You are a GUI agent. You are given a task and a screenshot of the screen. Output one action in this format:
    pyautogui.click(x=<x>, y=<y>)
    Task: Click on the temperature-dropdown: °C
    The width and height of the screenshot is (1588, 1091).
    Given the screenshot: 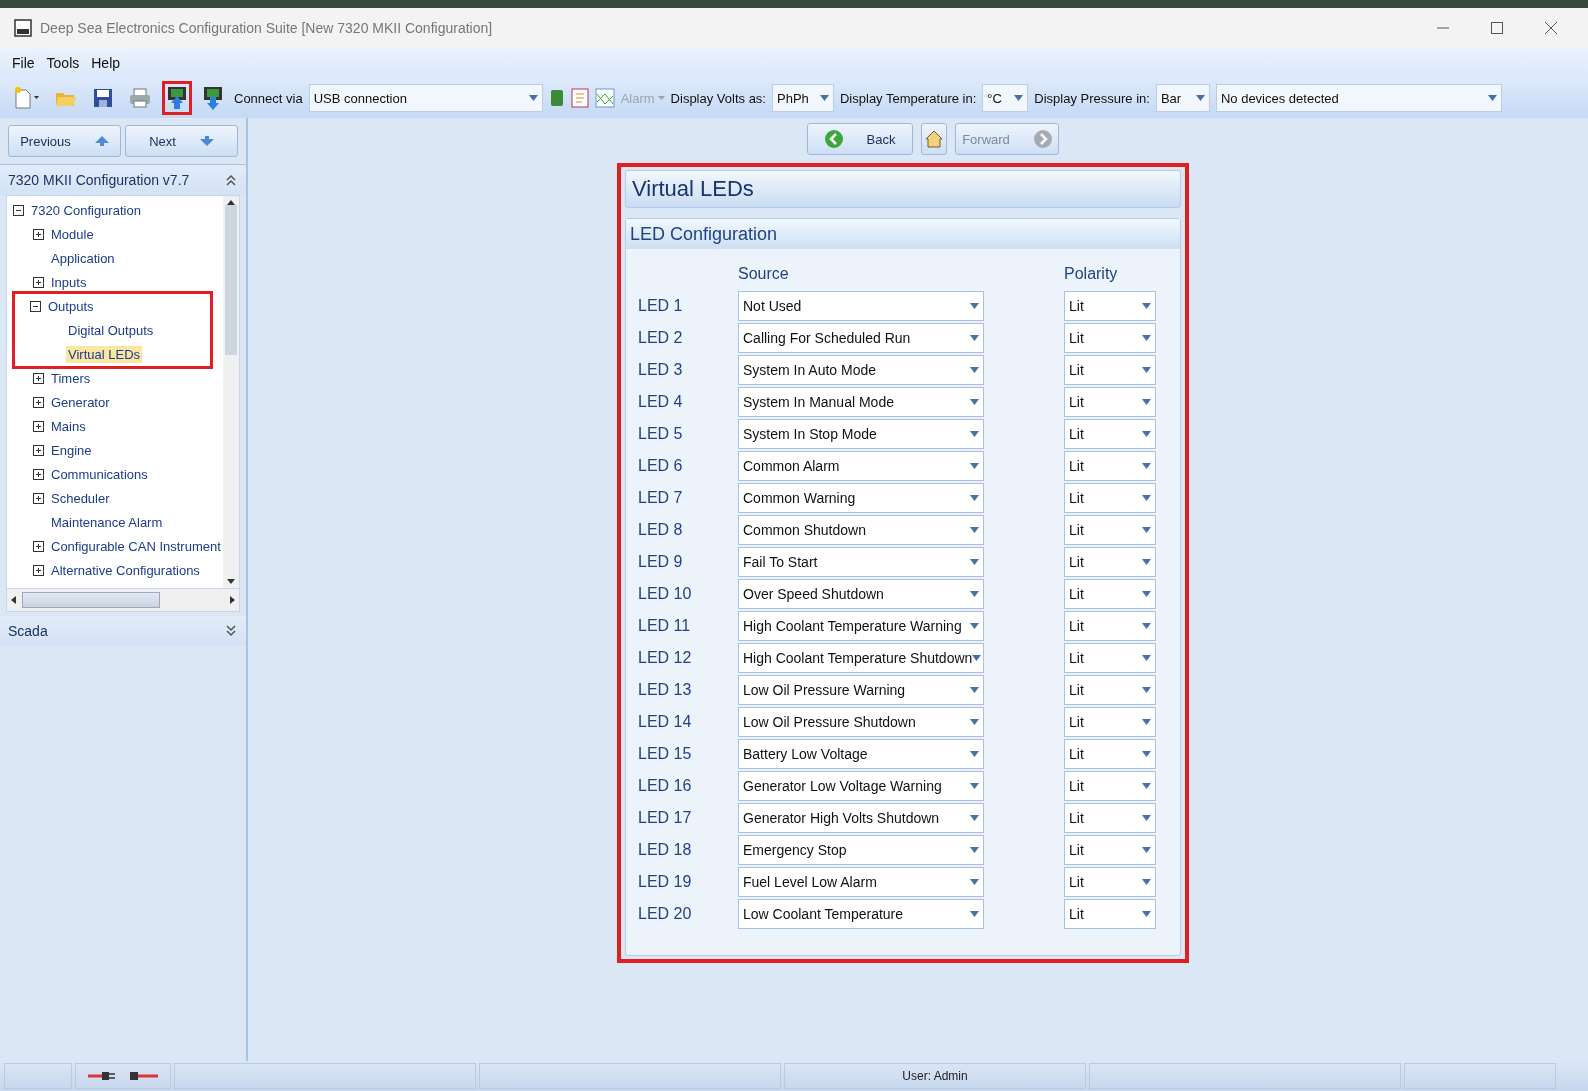 What is the action you would take?
    pyautogui.click(x=1005, y=98)
    